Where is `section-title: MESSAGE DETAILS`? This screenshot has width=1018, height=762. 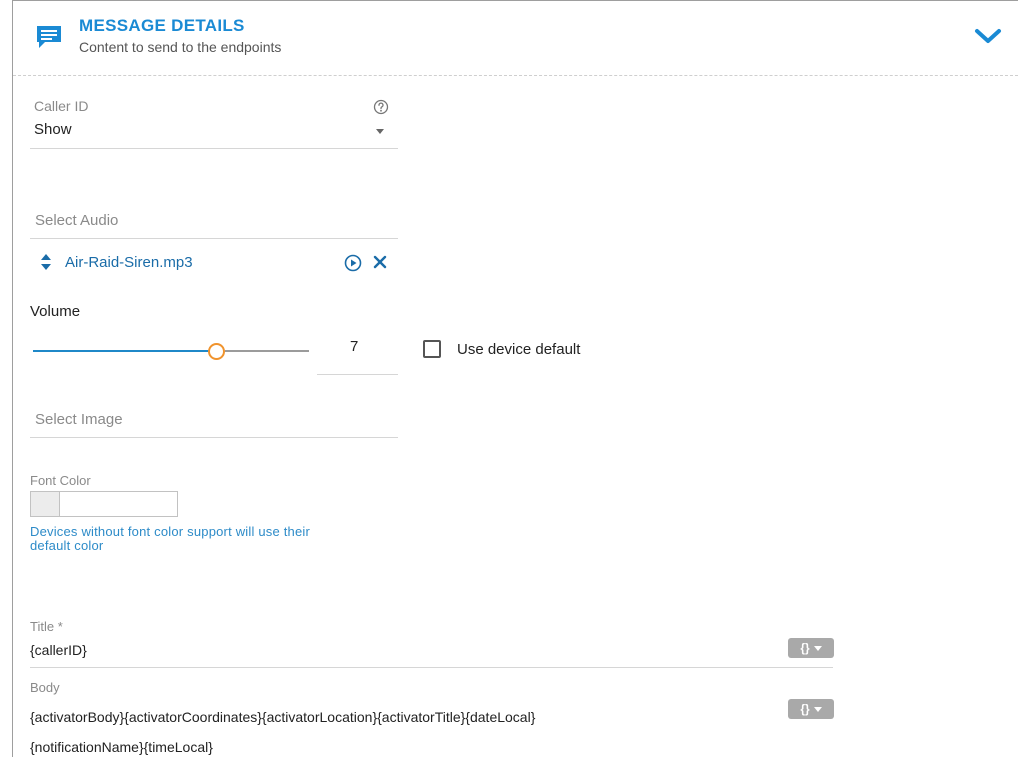
section-title: MESSAGE DETAILS is located at coordinates (162, 25).